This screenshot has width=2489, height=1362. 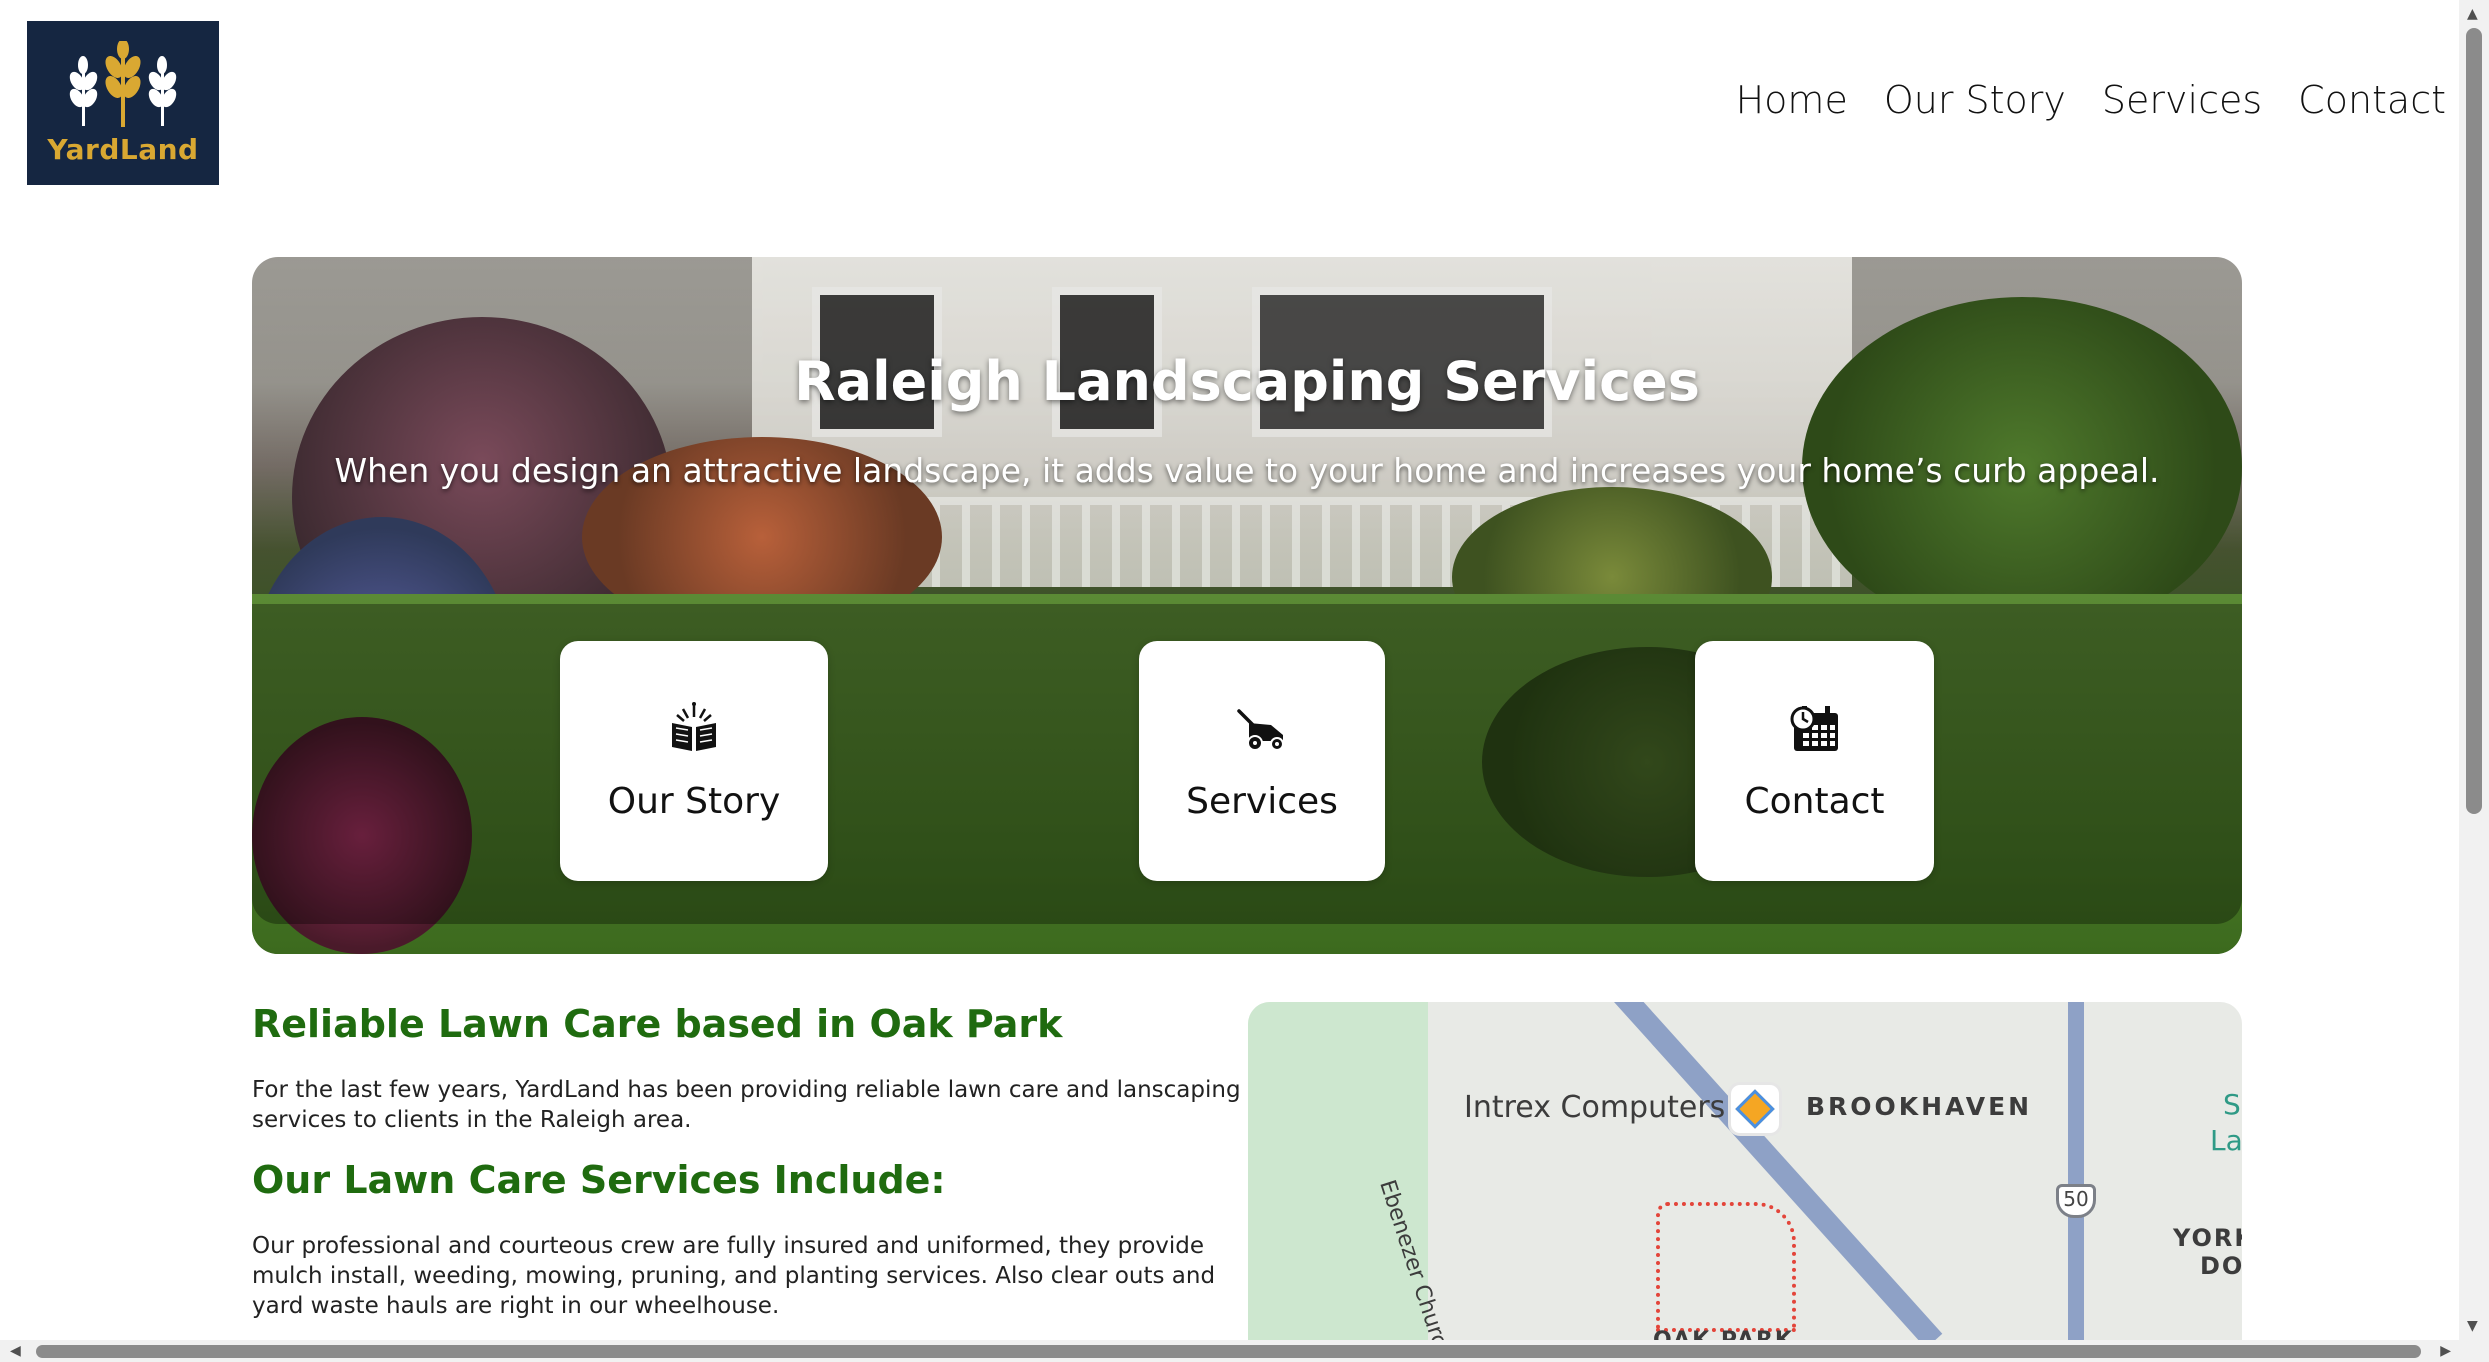 I want to click on map-area-oak-park: OAK PARK, so click(x=1723, y=1334).